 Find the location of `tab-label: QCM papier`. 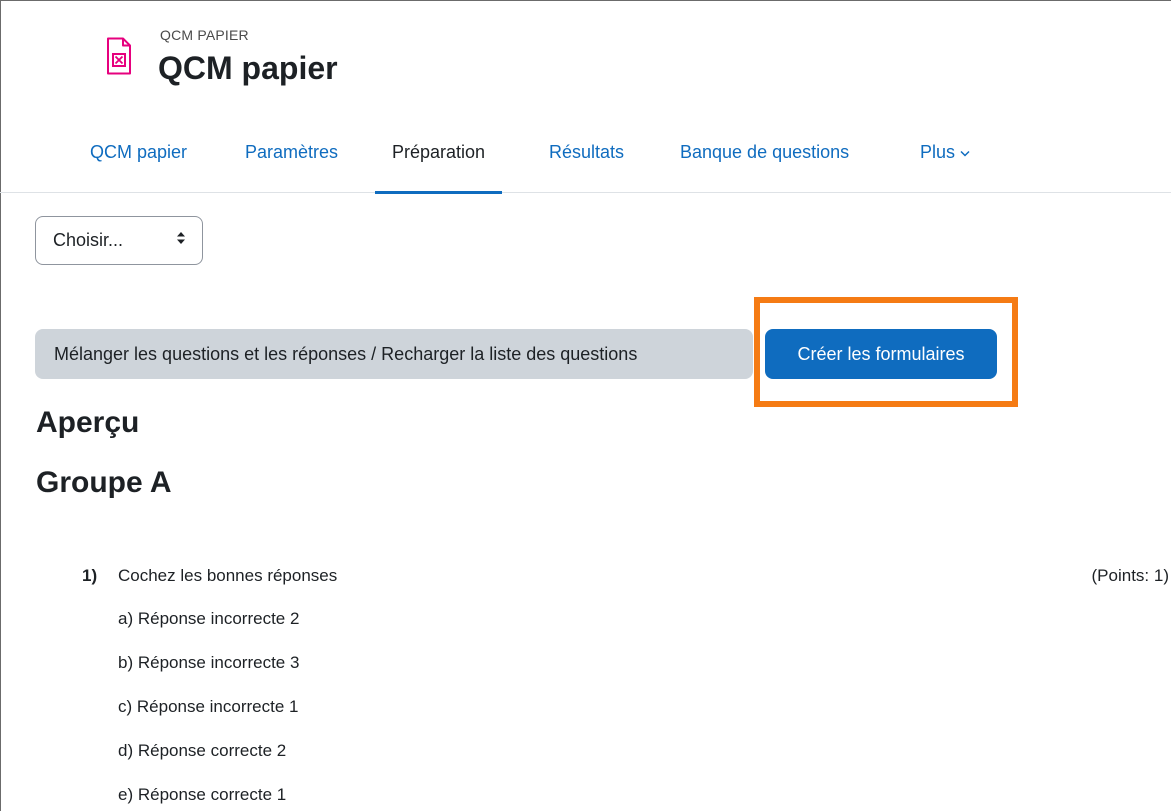

tab-label: QCM papier is located at coordinates (139, 152).